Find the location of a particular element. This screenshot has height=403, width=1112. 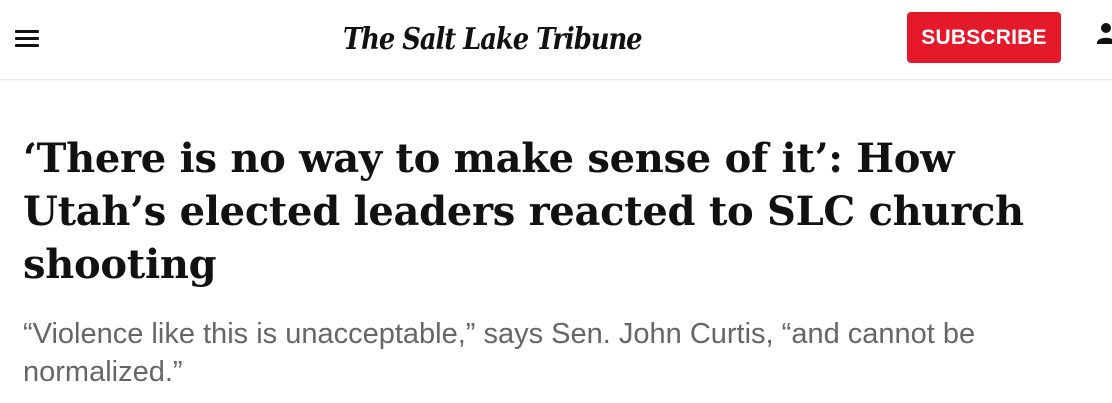

hamburger-menu-icon is located at coordinates (27, 38).